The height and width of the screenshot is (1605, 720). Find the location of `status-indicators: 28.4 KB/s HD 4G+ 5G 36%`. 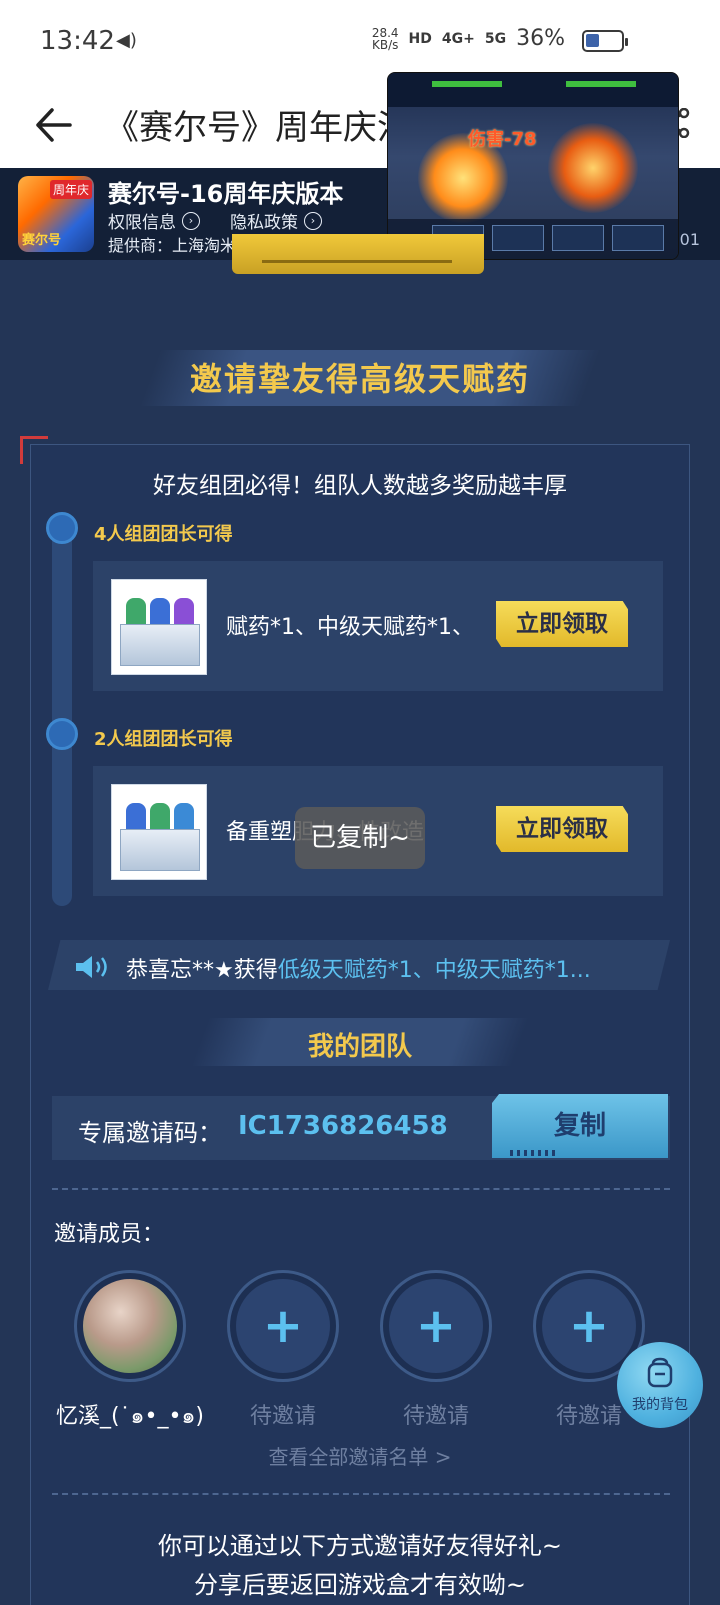

status-indicators: 28.4 KB/s HD 4G+ 5G 36% is located at coordinates (468, 38).